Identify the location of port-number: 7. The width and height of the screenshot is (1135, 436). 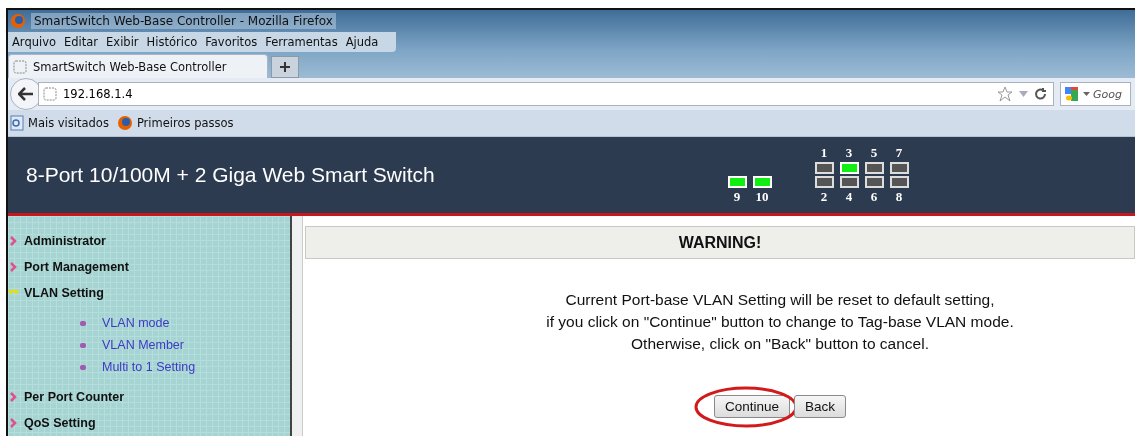
(899, 153).